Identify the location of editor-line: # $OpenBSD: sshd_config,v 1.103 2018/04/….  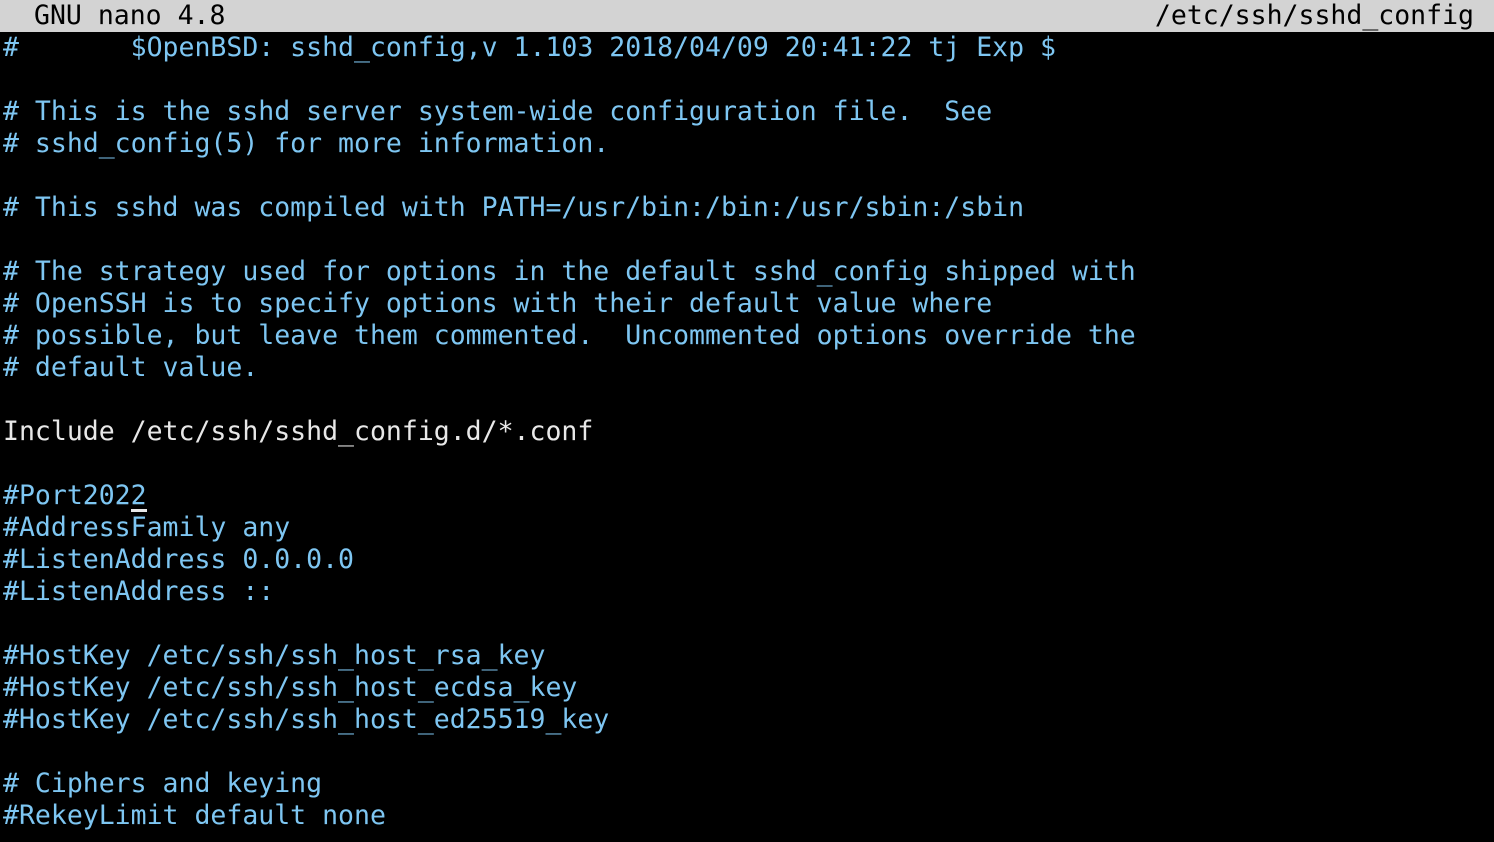
(747, 48).